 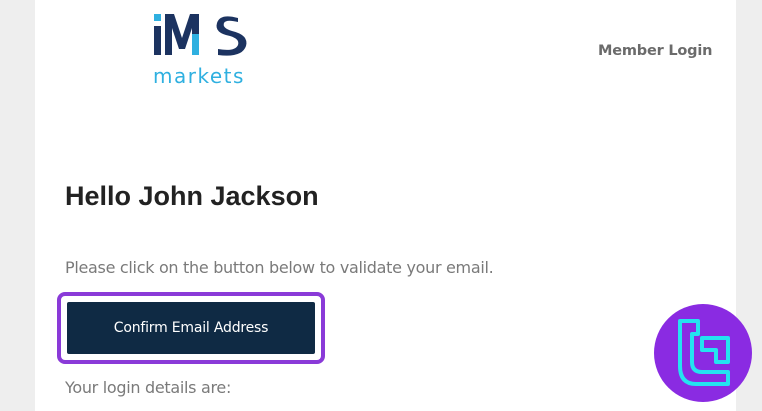 What do you see at coordinates (148, 387) in the screenshot?
I see `login-details-label: Your login details are:` at bounding box center [148, 387].